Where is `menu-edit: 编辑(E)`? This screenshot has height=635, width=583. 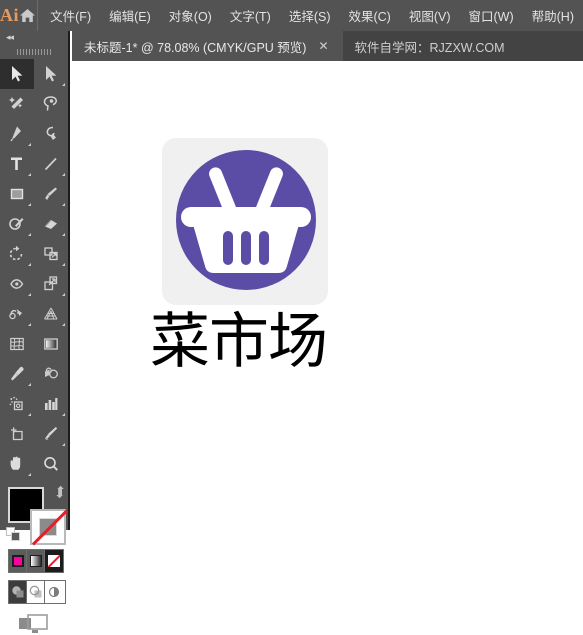
menu-edit: 编辑(E) is located at coordinates (130, 15).